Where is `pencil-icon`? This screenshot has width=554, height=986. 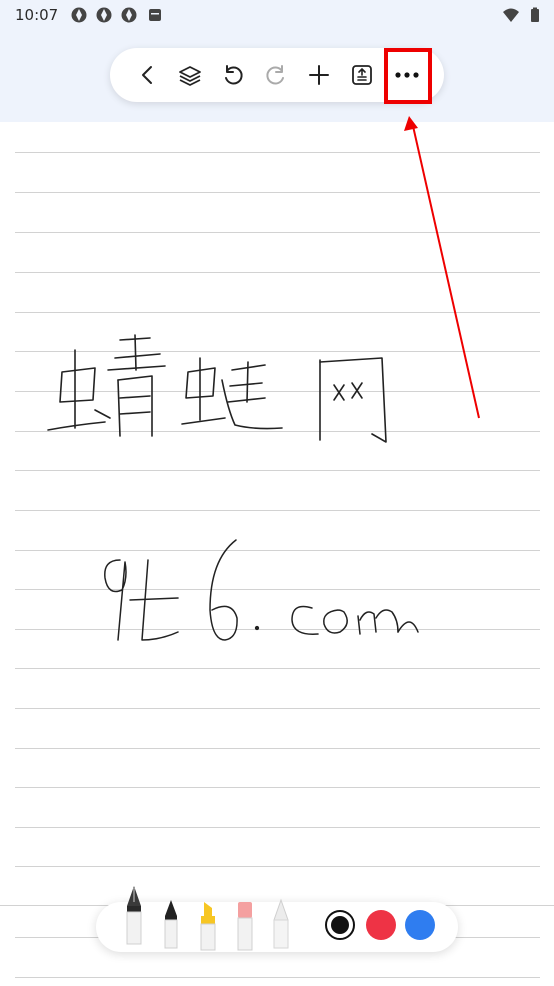
pencil-icon is located at coordinates (281, 923).